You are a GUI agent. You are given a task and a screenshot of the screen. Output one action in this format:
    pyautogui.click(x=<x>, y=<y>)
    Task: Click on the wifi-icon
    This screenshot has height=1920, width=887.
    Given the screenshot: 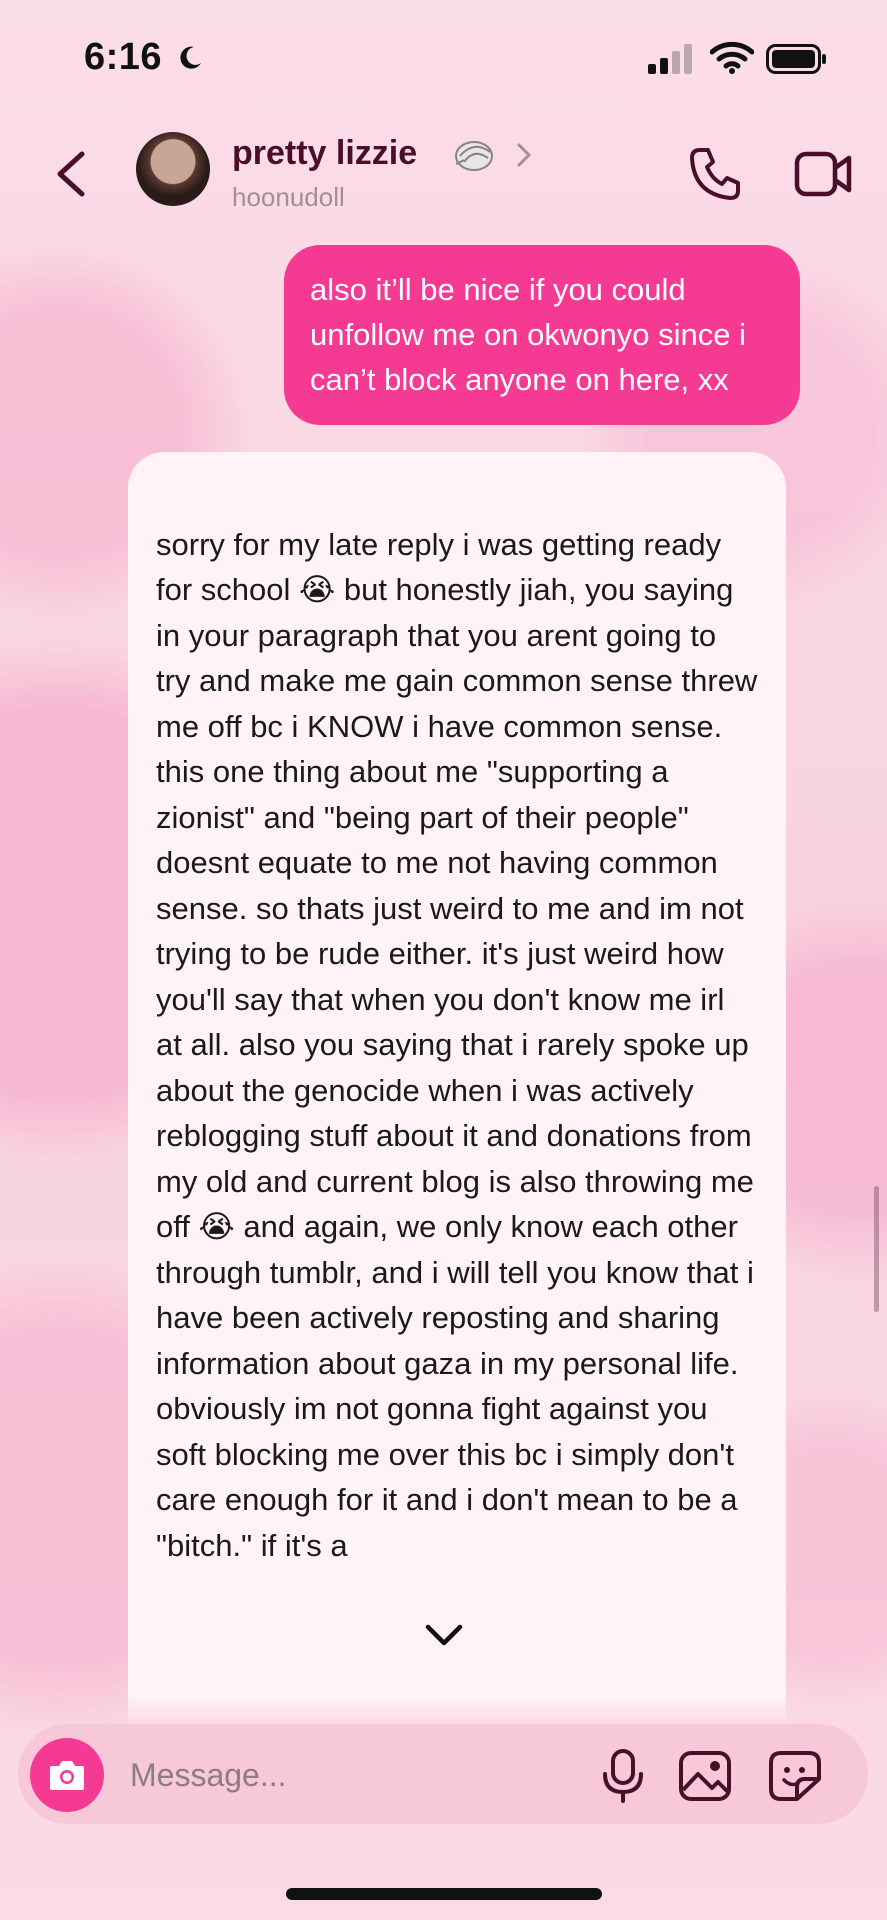 What is the action you would take?
    pyautogui.click(x=732, y=57)
    